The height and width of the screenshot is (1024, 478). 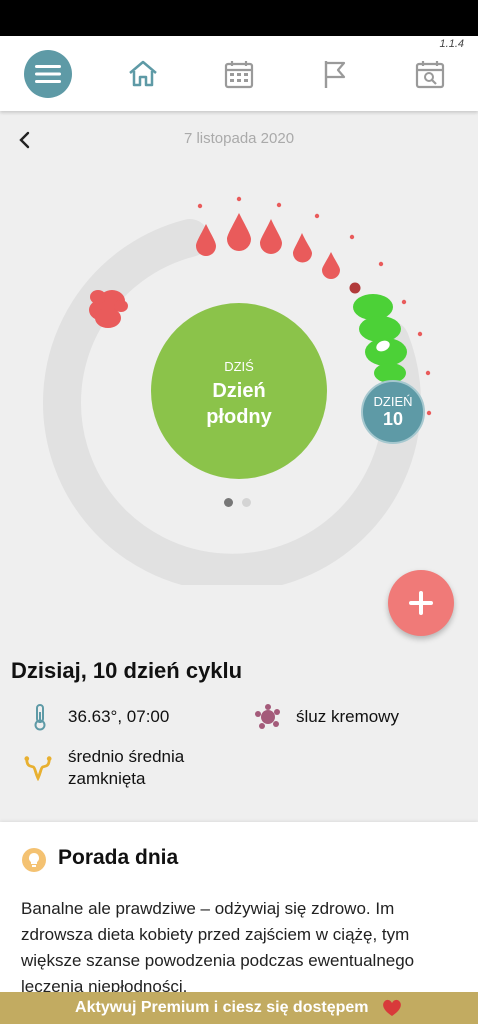 I want to click on add-entry-button, so click(x=421, y=603).